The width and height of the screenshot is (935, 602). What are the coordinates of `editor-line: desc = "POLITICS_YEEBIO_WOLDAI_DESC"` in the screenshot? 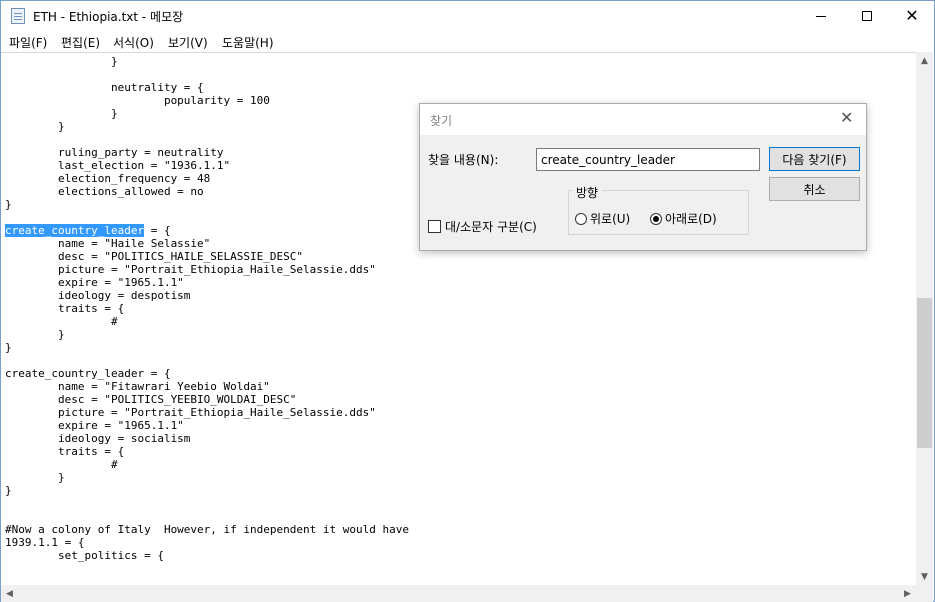 It's located at (151, 399).